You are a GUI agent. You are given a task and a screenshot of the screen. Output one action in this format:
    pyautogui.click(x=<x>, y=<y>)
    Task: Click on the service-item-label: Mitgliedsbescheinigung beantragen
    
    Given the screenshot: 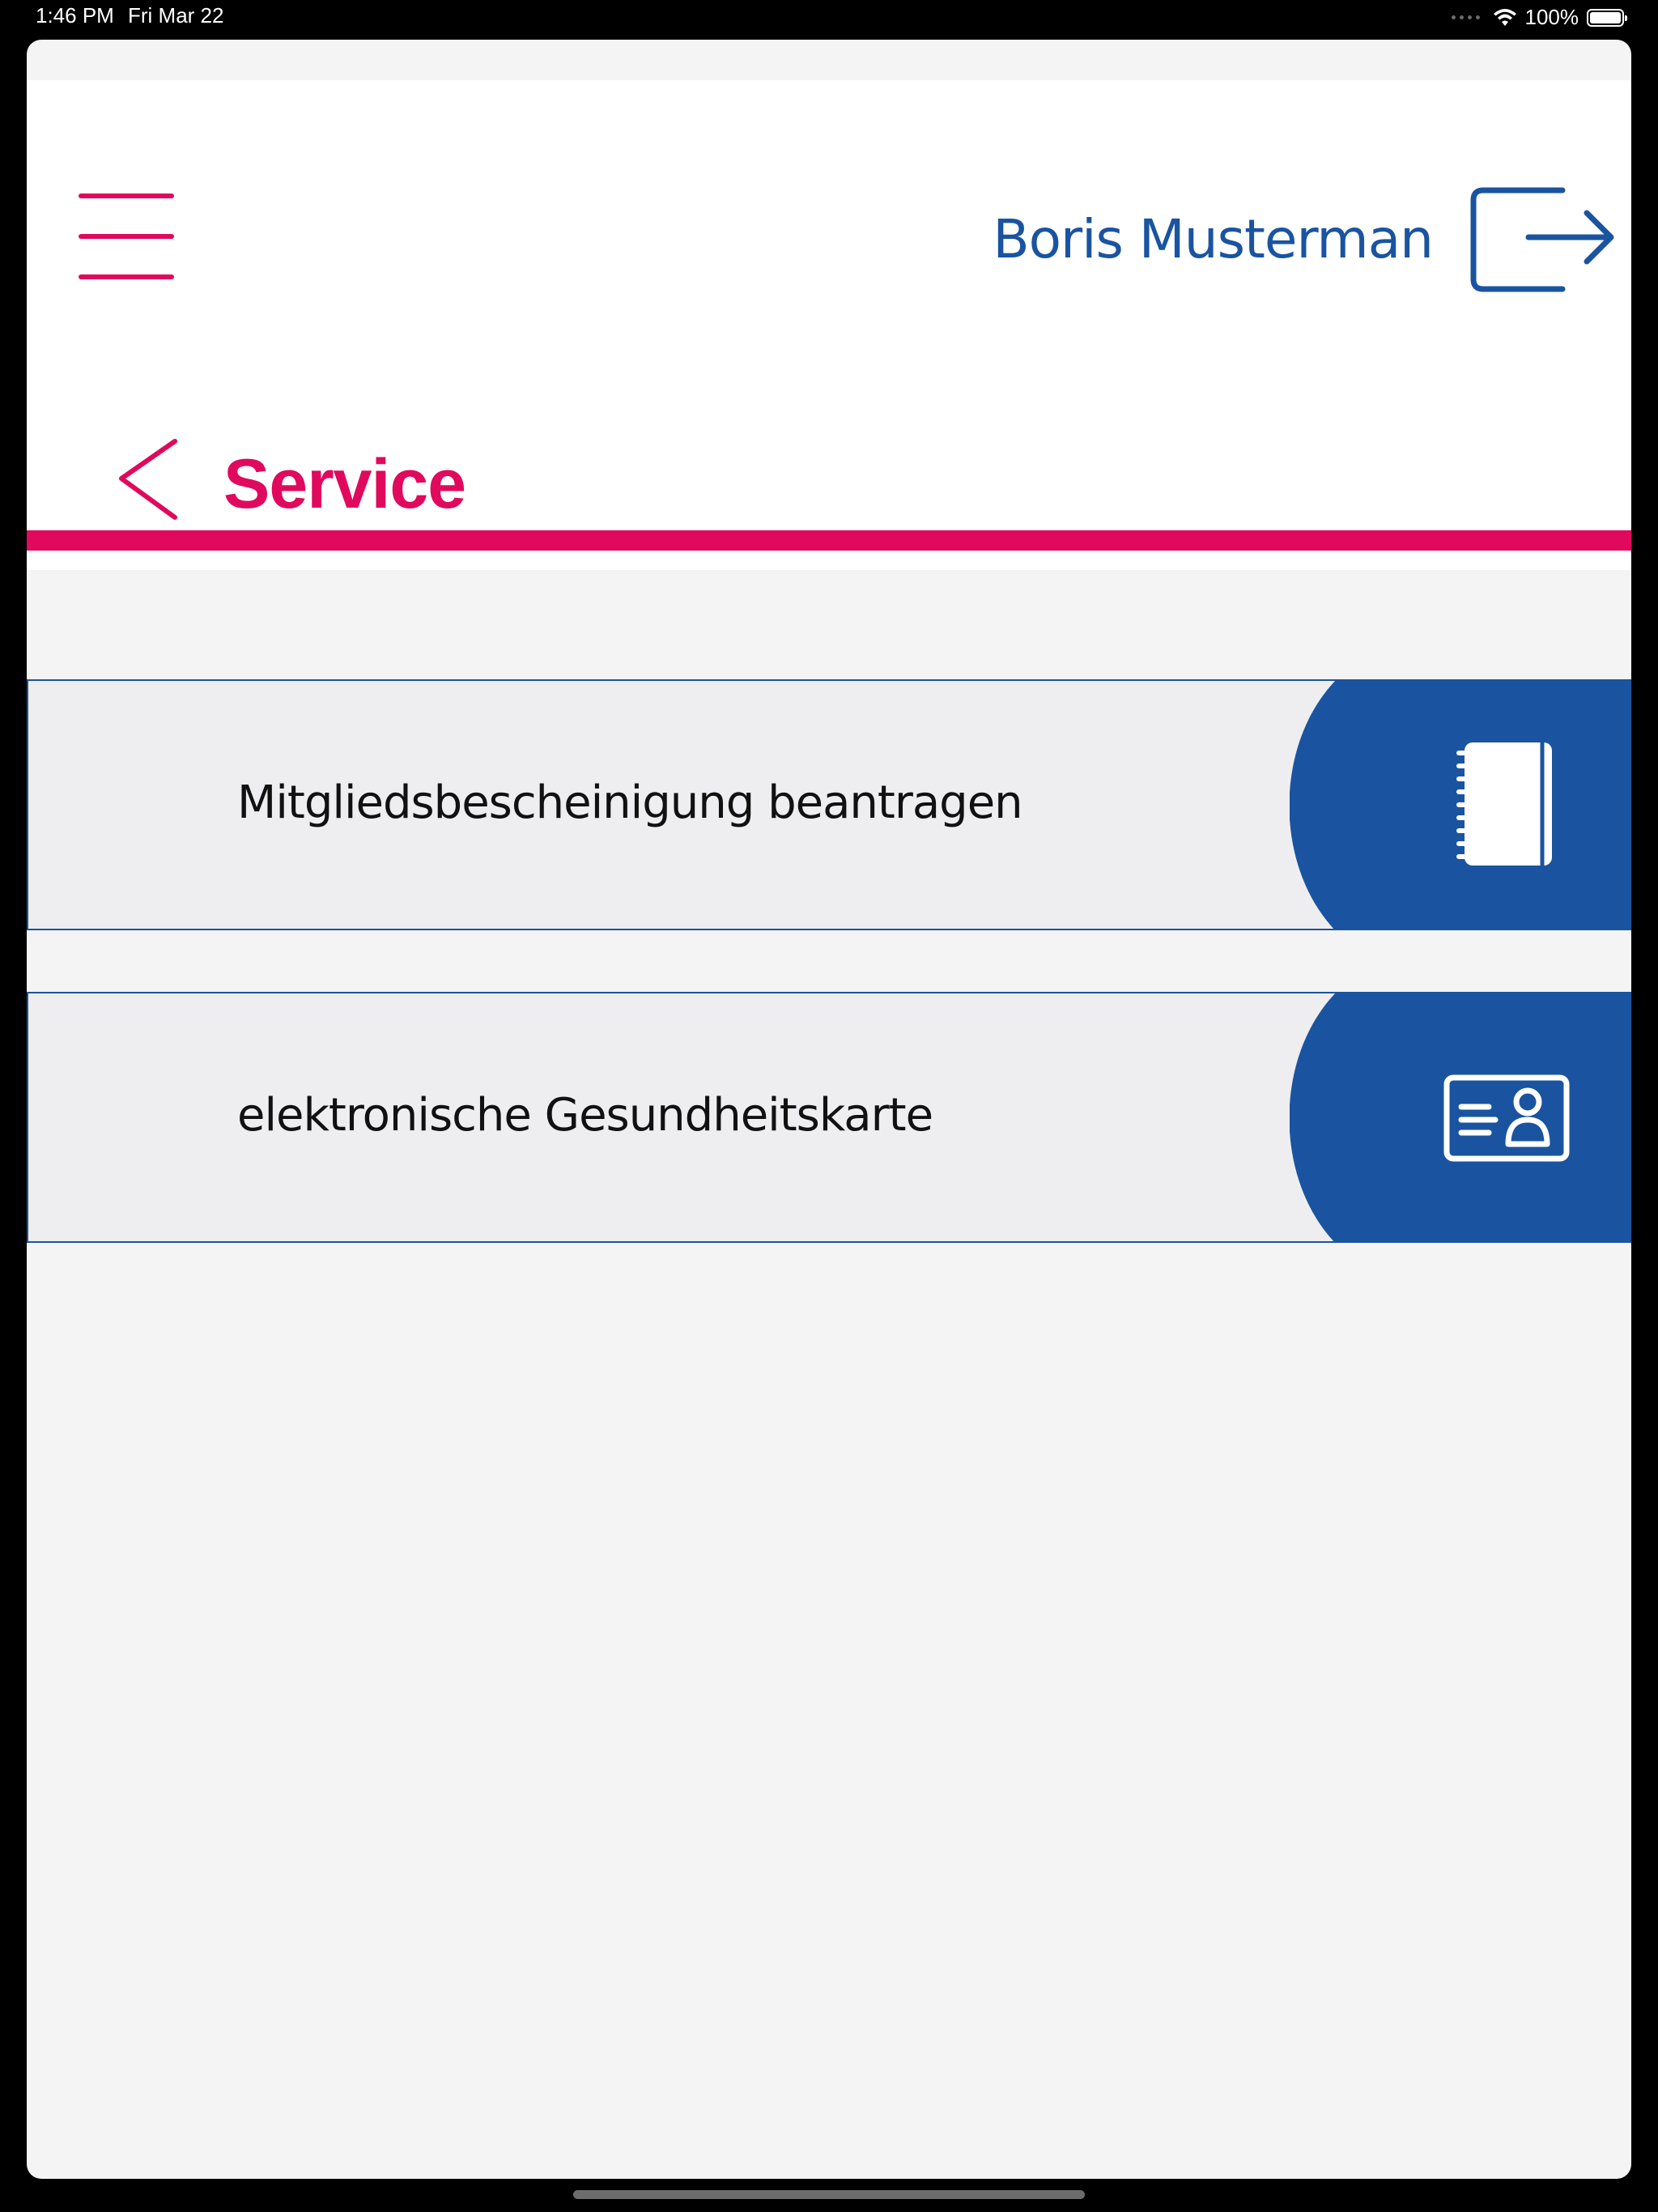 What is the action you would take?
    pyautogui.click(x=630, y=803)
    